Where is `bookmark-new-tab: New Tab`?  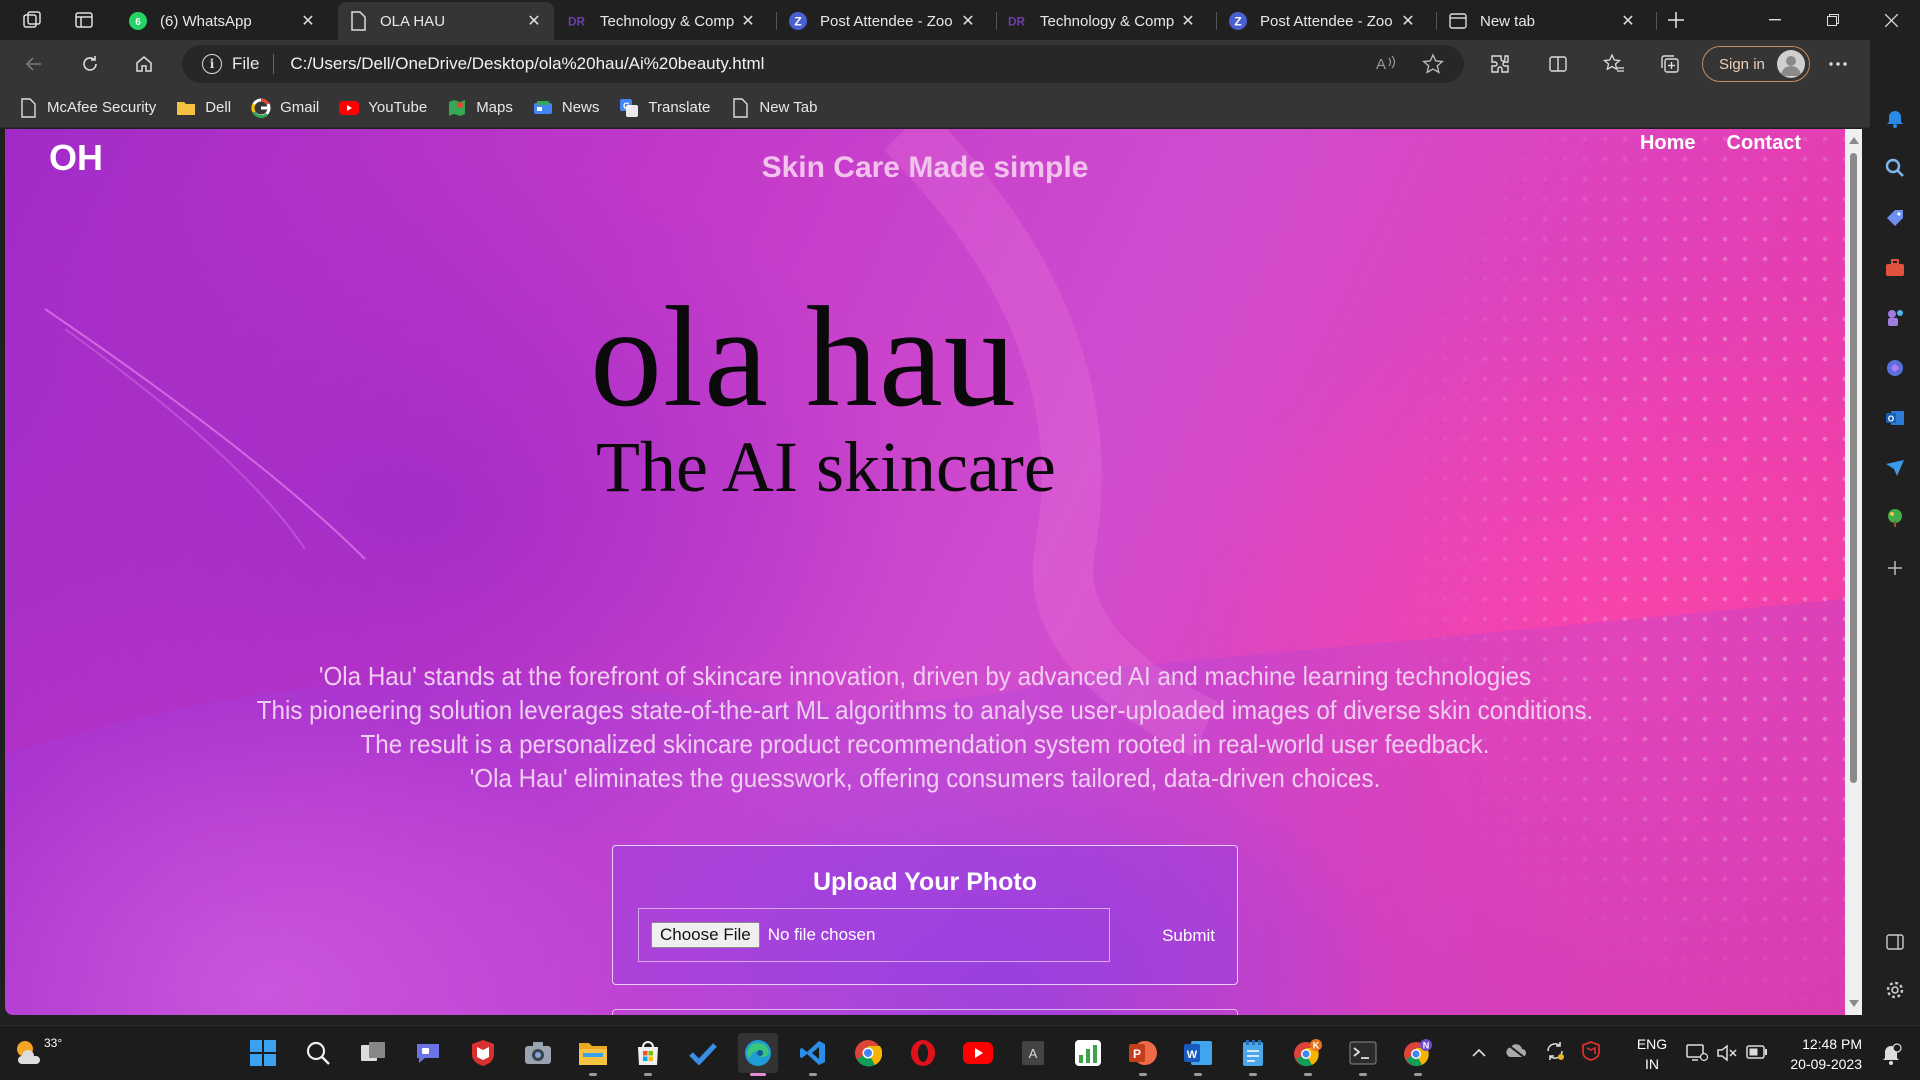
bookmark-new-tab: New Tab is located at coordinates (774, 107).